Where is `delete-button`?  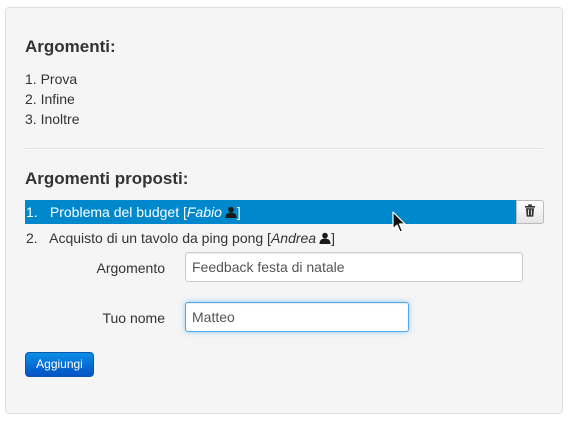 delete-button is located at coordinates (530, 212).